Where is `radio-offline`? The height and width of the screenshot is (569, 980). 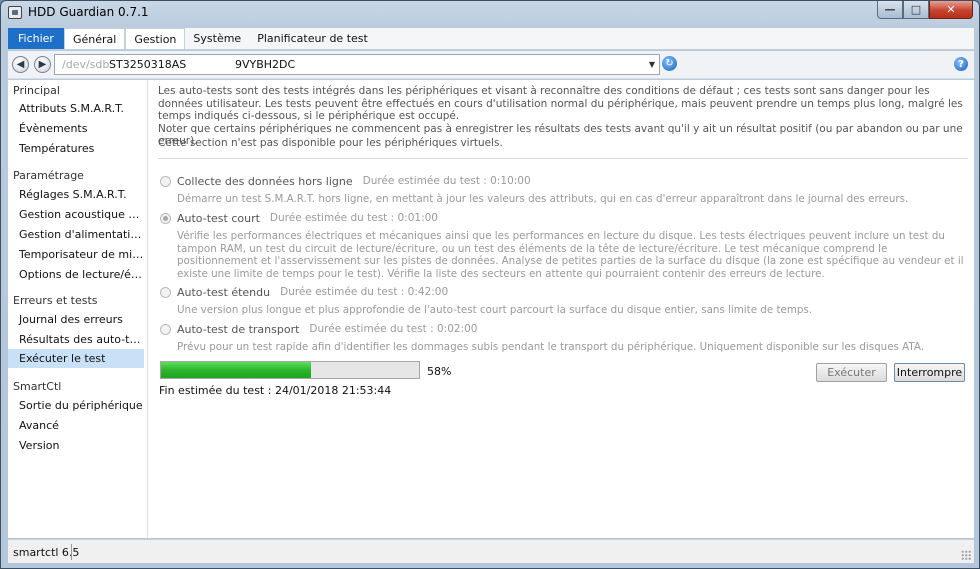
radio-offline is located at coordinates (165, 181).